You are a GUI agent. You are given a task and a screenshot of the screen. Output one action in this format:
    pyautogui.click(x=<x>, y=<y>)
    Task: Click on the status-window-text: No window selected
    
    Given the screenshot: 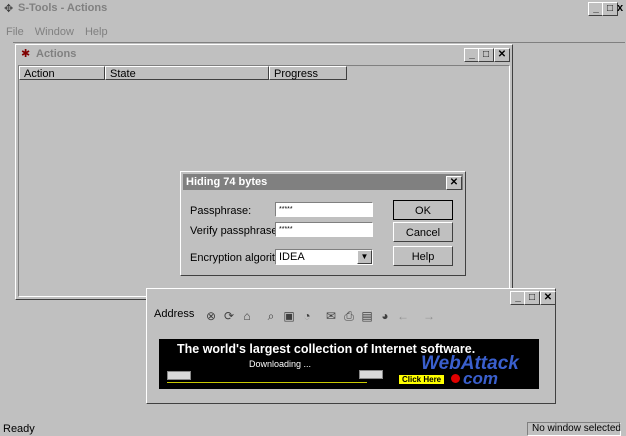 What is the action you would take?
    pyautogui.click(x=576, y=428)
    